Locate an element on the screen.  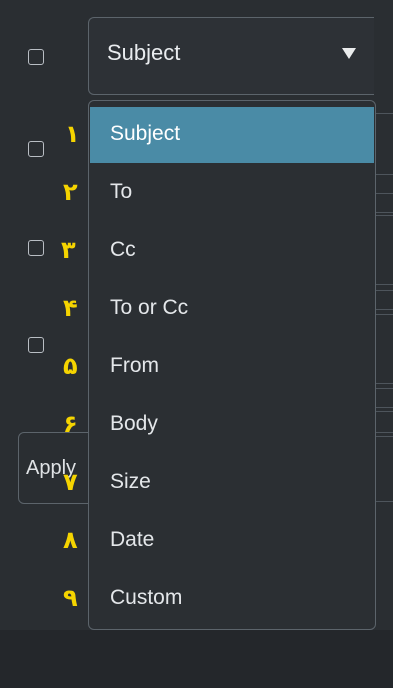
annotation-number-5: ۵ is located at coordinates (70, 366).